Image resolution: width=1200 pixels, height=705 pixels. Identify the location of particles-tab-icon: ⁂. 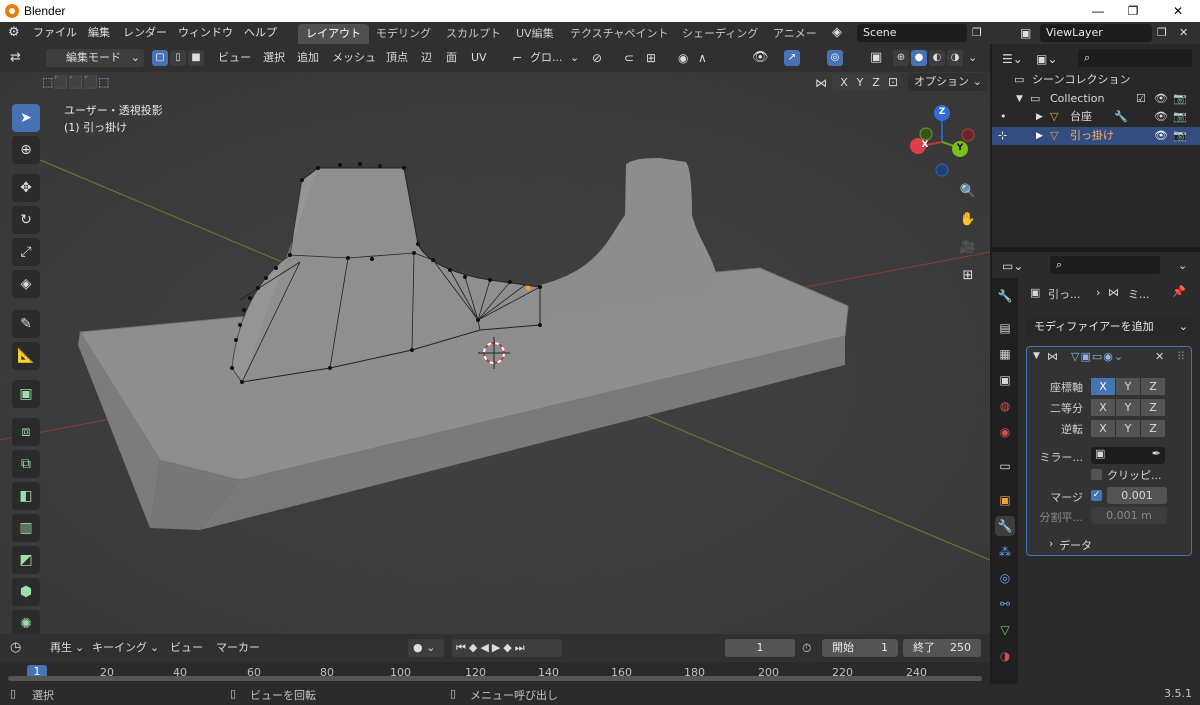
(1005, 552).